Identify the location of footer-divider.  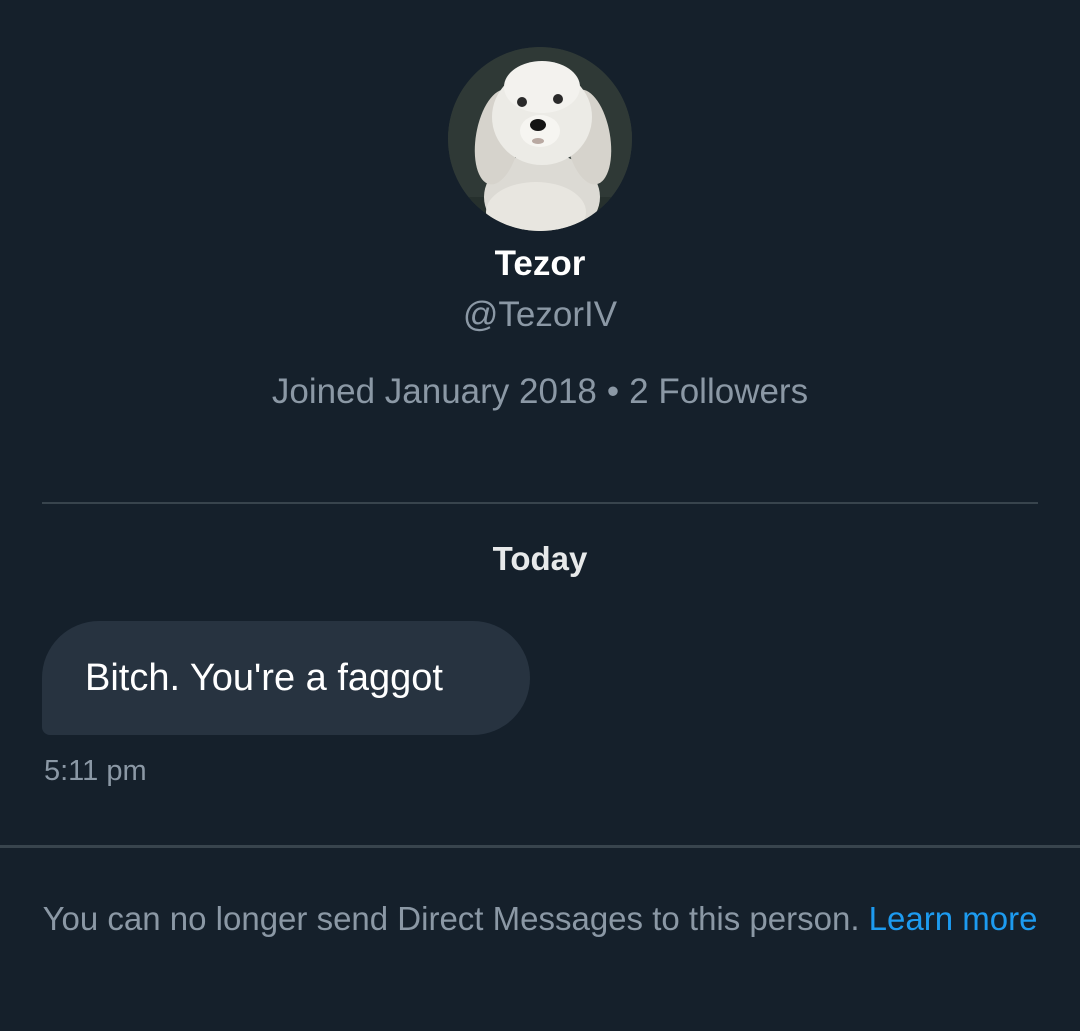
(540, 846).